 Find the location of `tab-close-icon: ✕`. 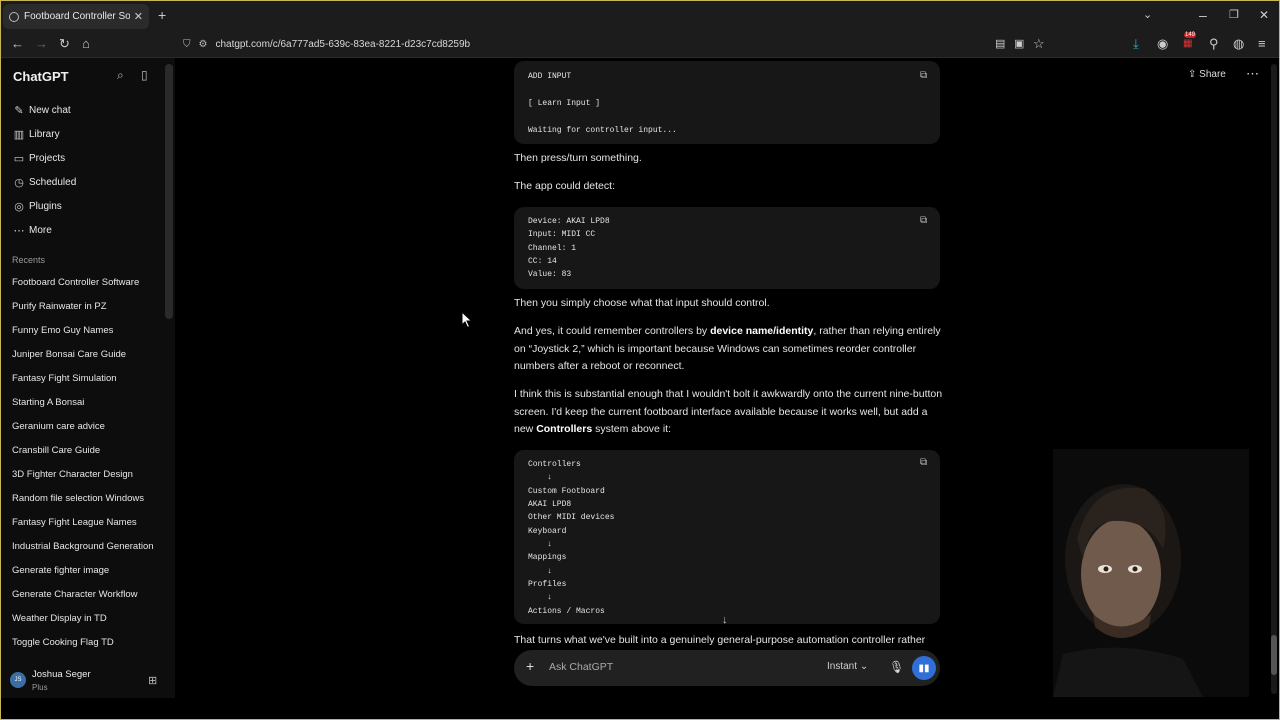

tab-close-icon: ✕ is located at coordinates (138, 16).